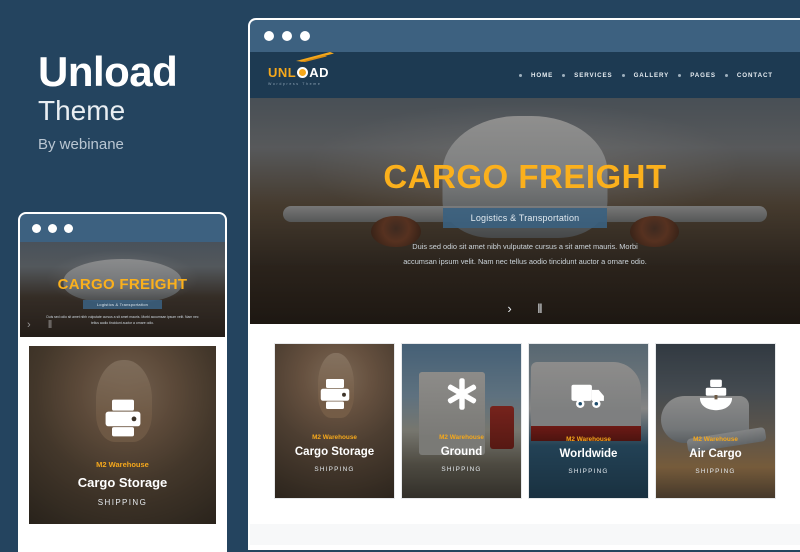 Image resolution: width=800 pixels, height=552 pixels. Describe the element at coordinates (122, 228) in the screenshot. I see `mobile-preview-chrome` at that location.